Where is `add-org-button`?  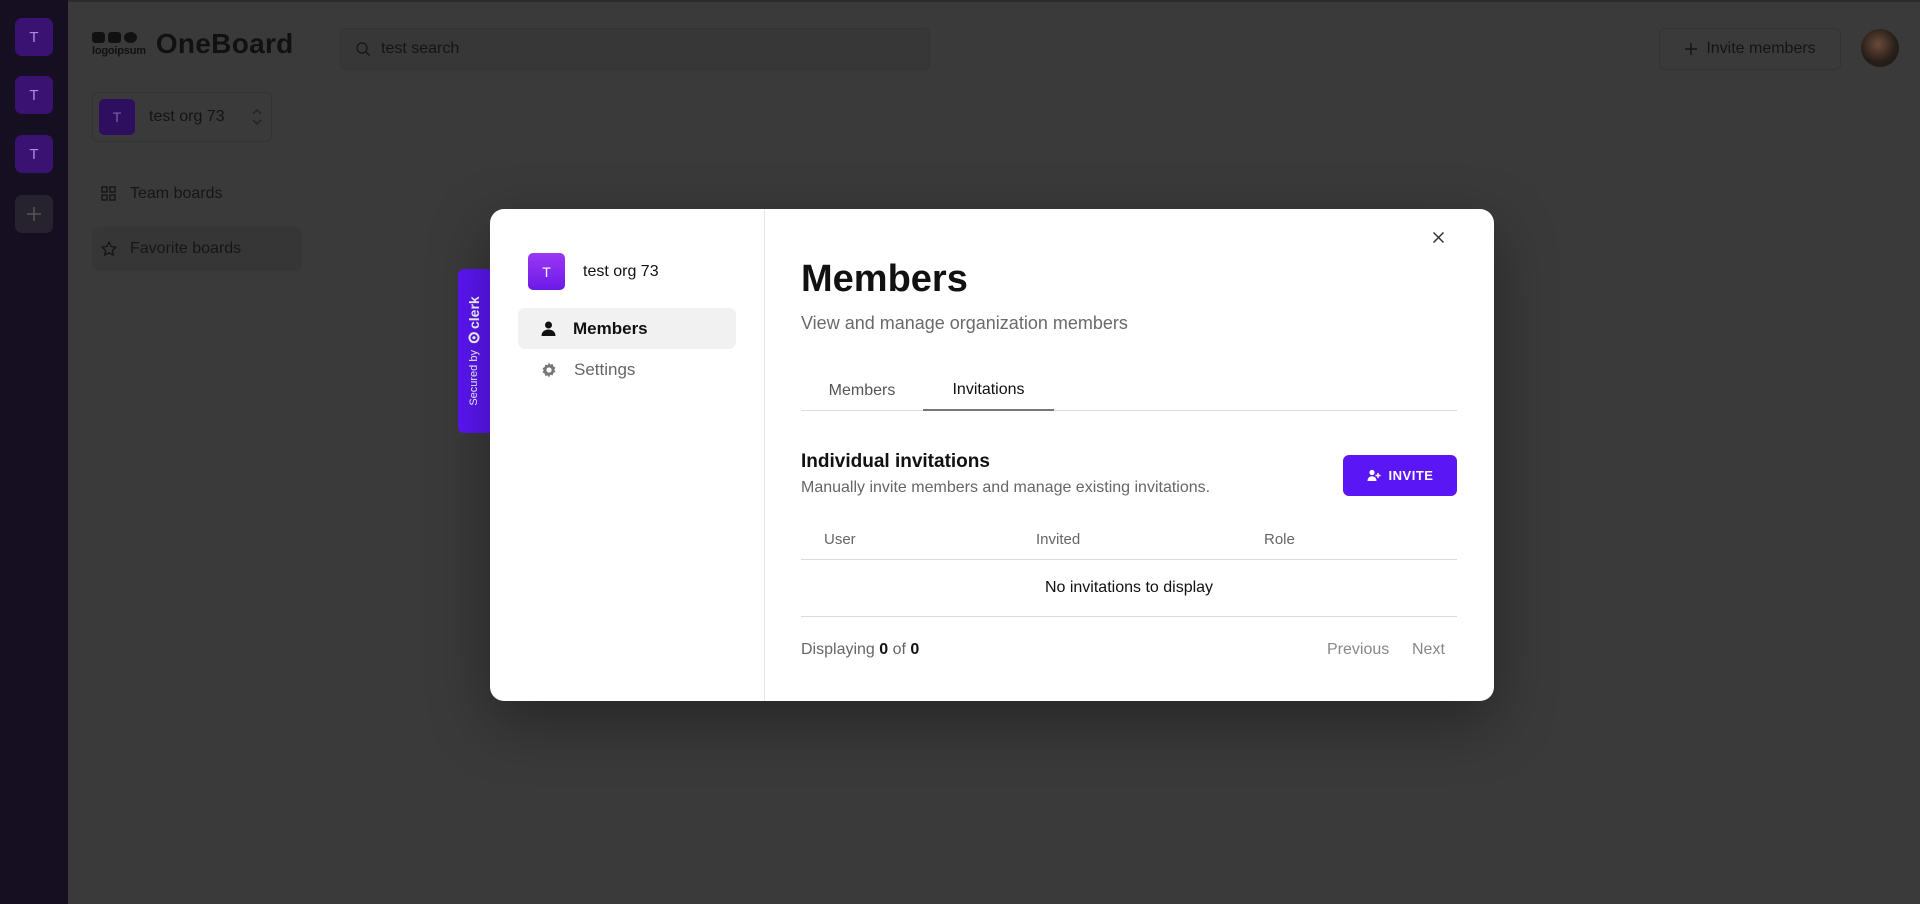 add-org-button is located at coordinates (34, 214).